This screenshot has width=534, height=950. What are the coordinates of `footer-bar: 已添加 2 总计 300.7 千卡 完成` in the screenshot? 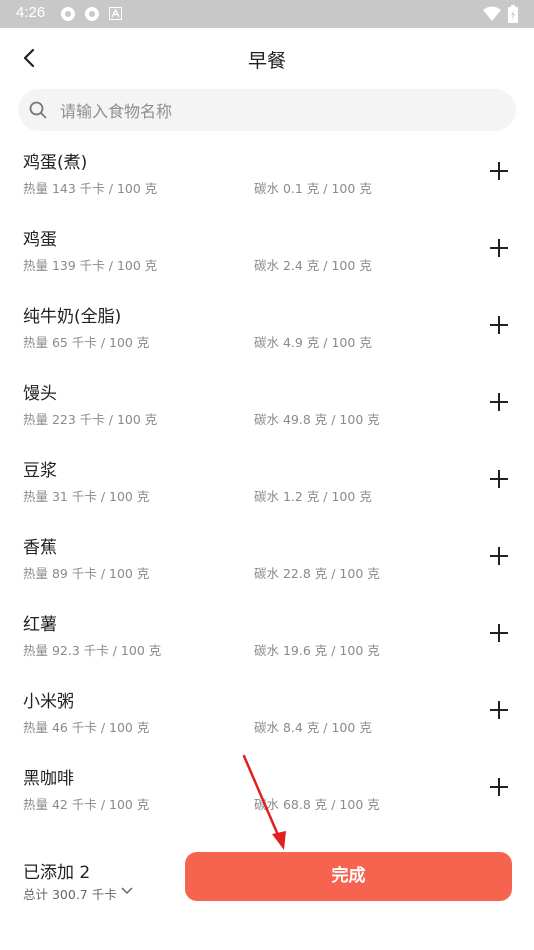 It's located at (267, 895).